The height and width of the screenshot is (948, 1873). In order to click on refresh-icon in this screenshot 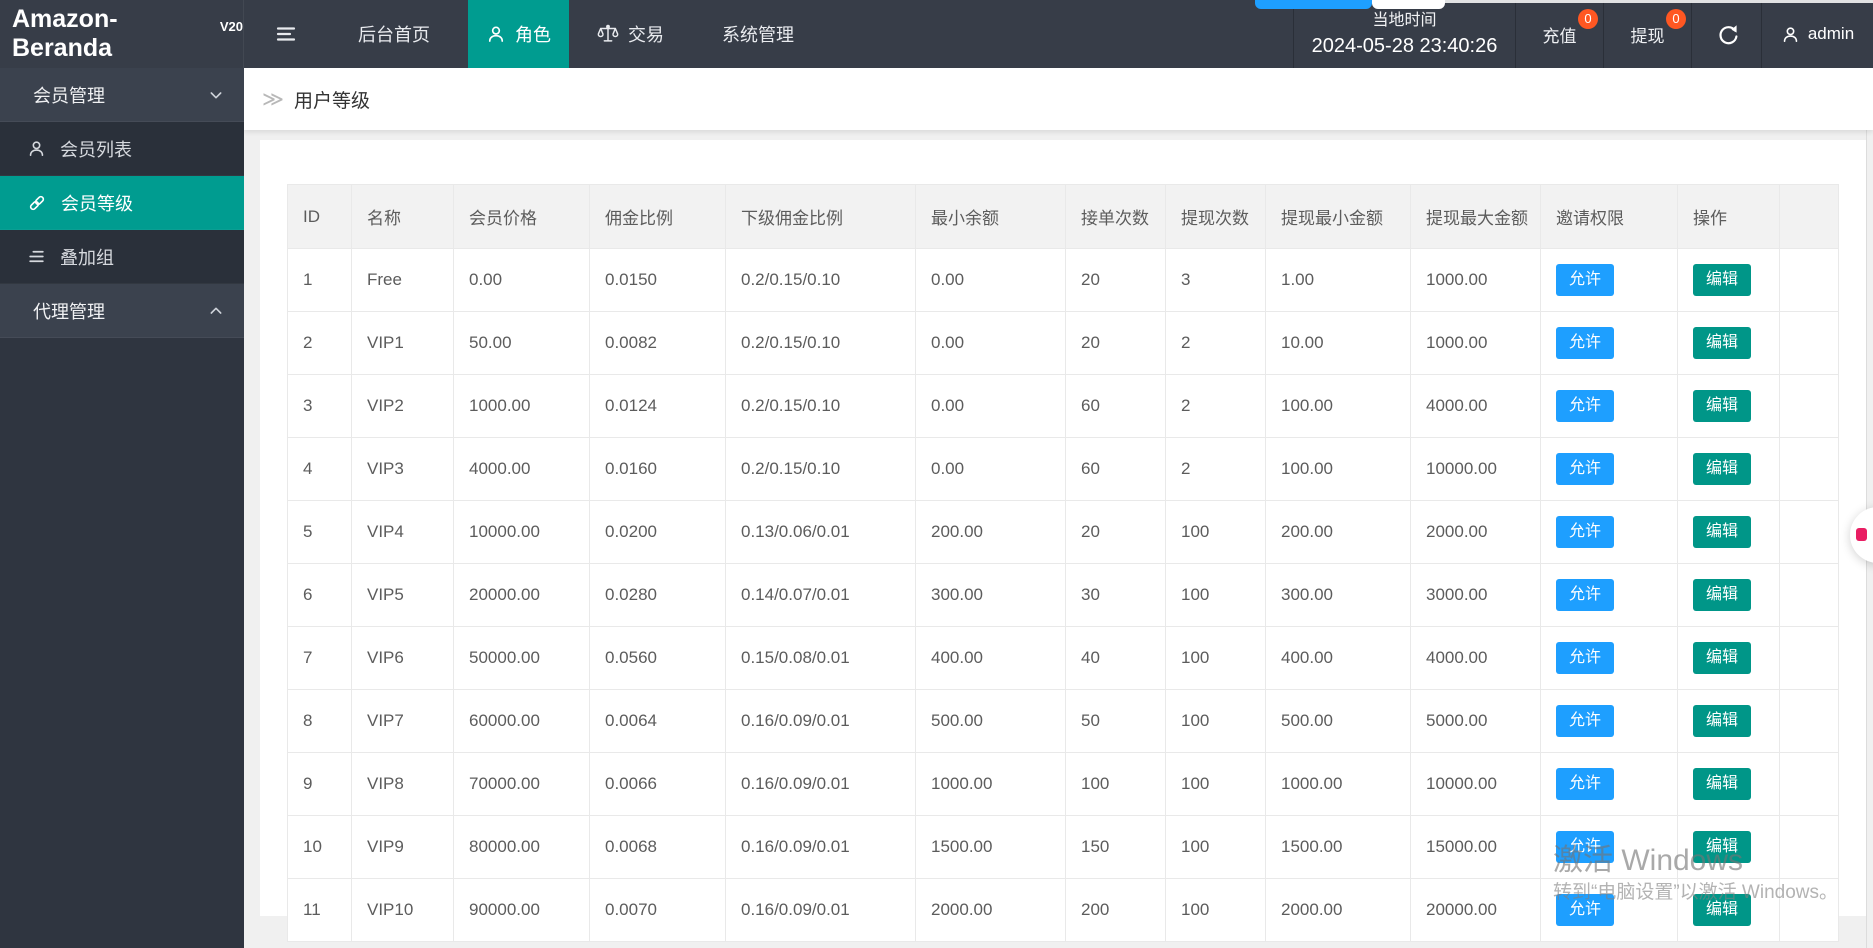, I will do `click(1727, 35)`.